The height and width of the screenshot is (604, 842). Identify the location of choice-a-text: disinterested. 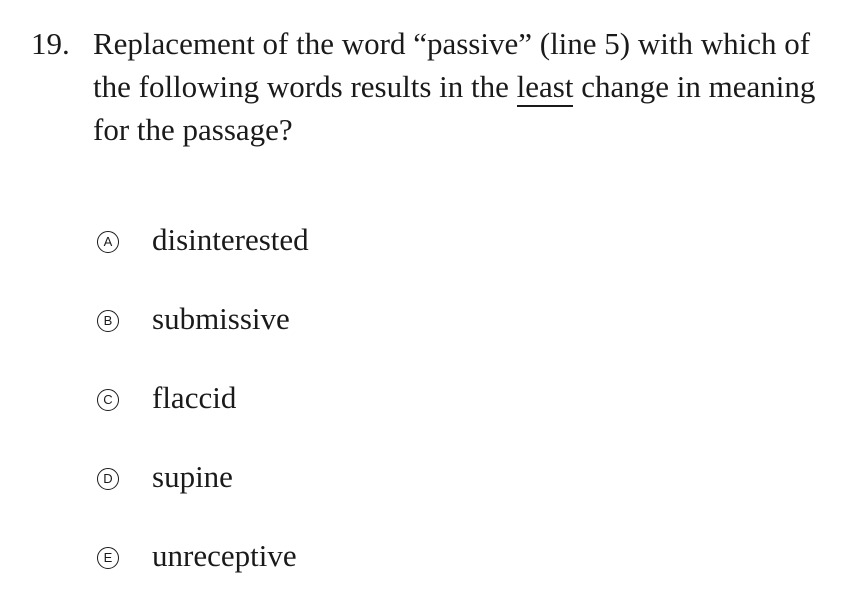
(230, 239).